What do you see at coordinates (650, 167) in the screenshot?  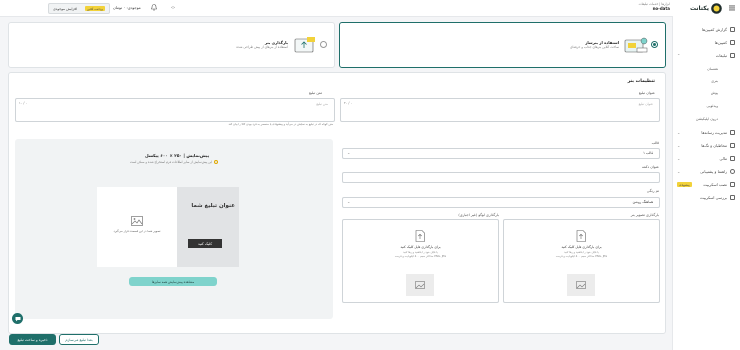 I see `button-text-label: عنوان دکمه` at bounding box center [650, 167].